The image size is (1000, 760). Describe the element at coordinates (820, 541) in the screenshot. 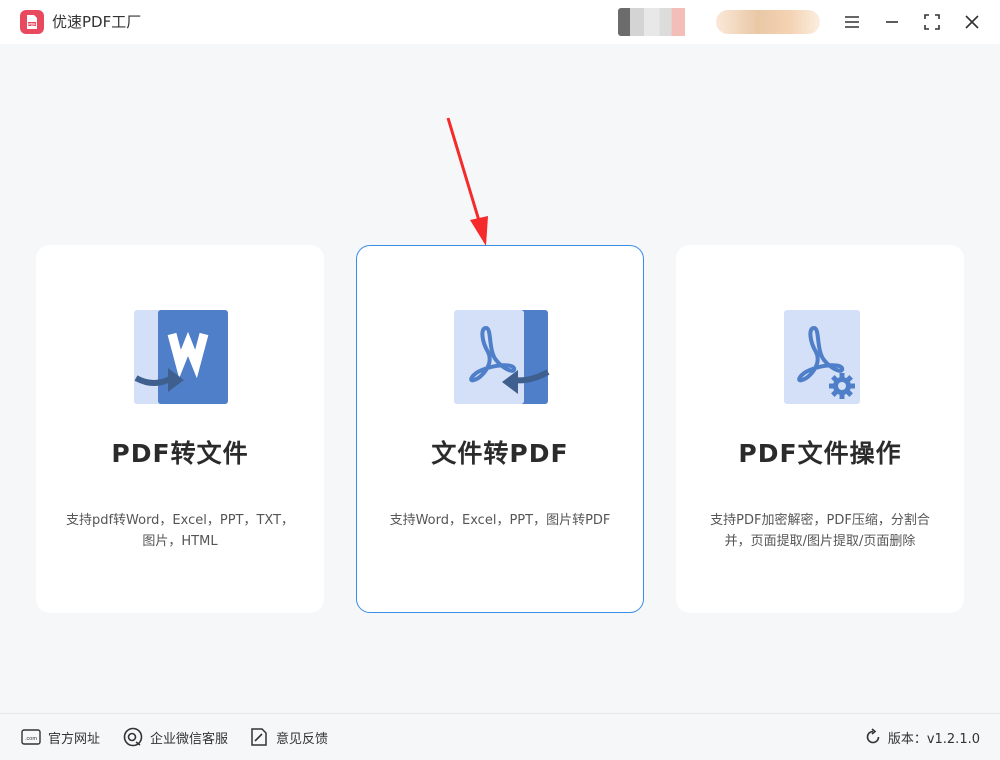

I see `card-desc-line: 并，页面提取/图片提取/页面删除` at that location.